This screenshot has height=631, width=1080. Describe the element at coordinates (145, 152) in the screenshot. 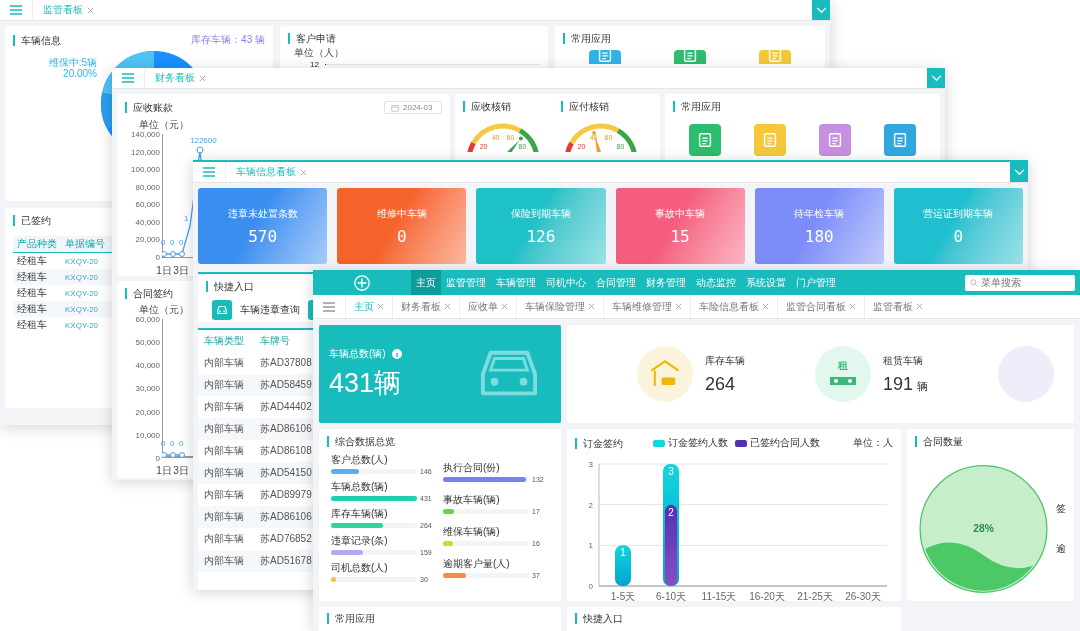

I see `axis-tick: 120,000` at that location.